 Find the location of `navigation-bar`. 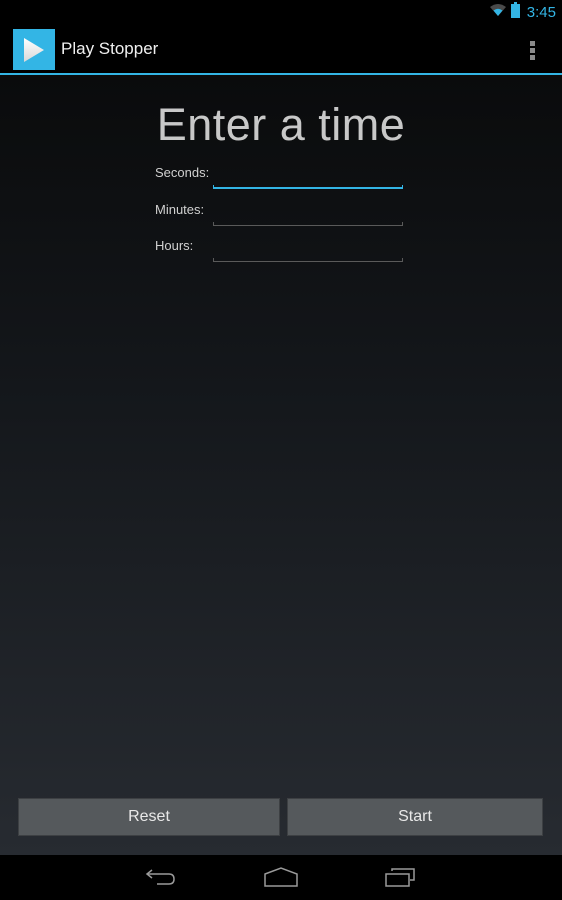

navigation-bar is located at coordinates (281, 877).